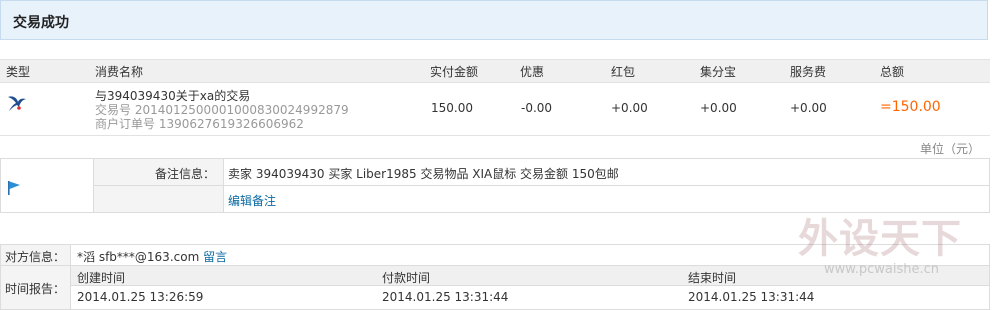  I want to click on col-discount: 优惠, so click(532, 72).